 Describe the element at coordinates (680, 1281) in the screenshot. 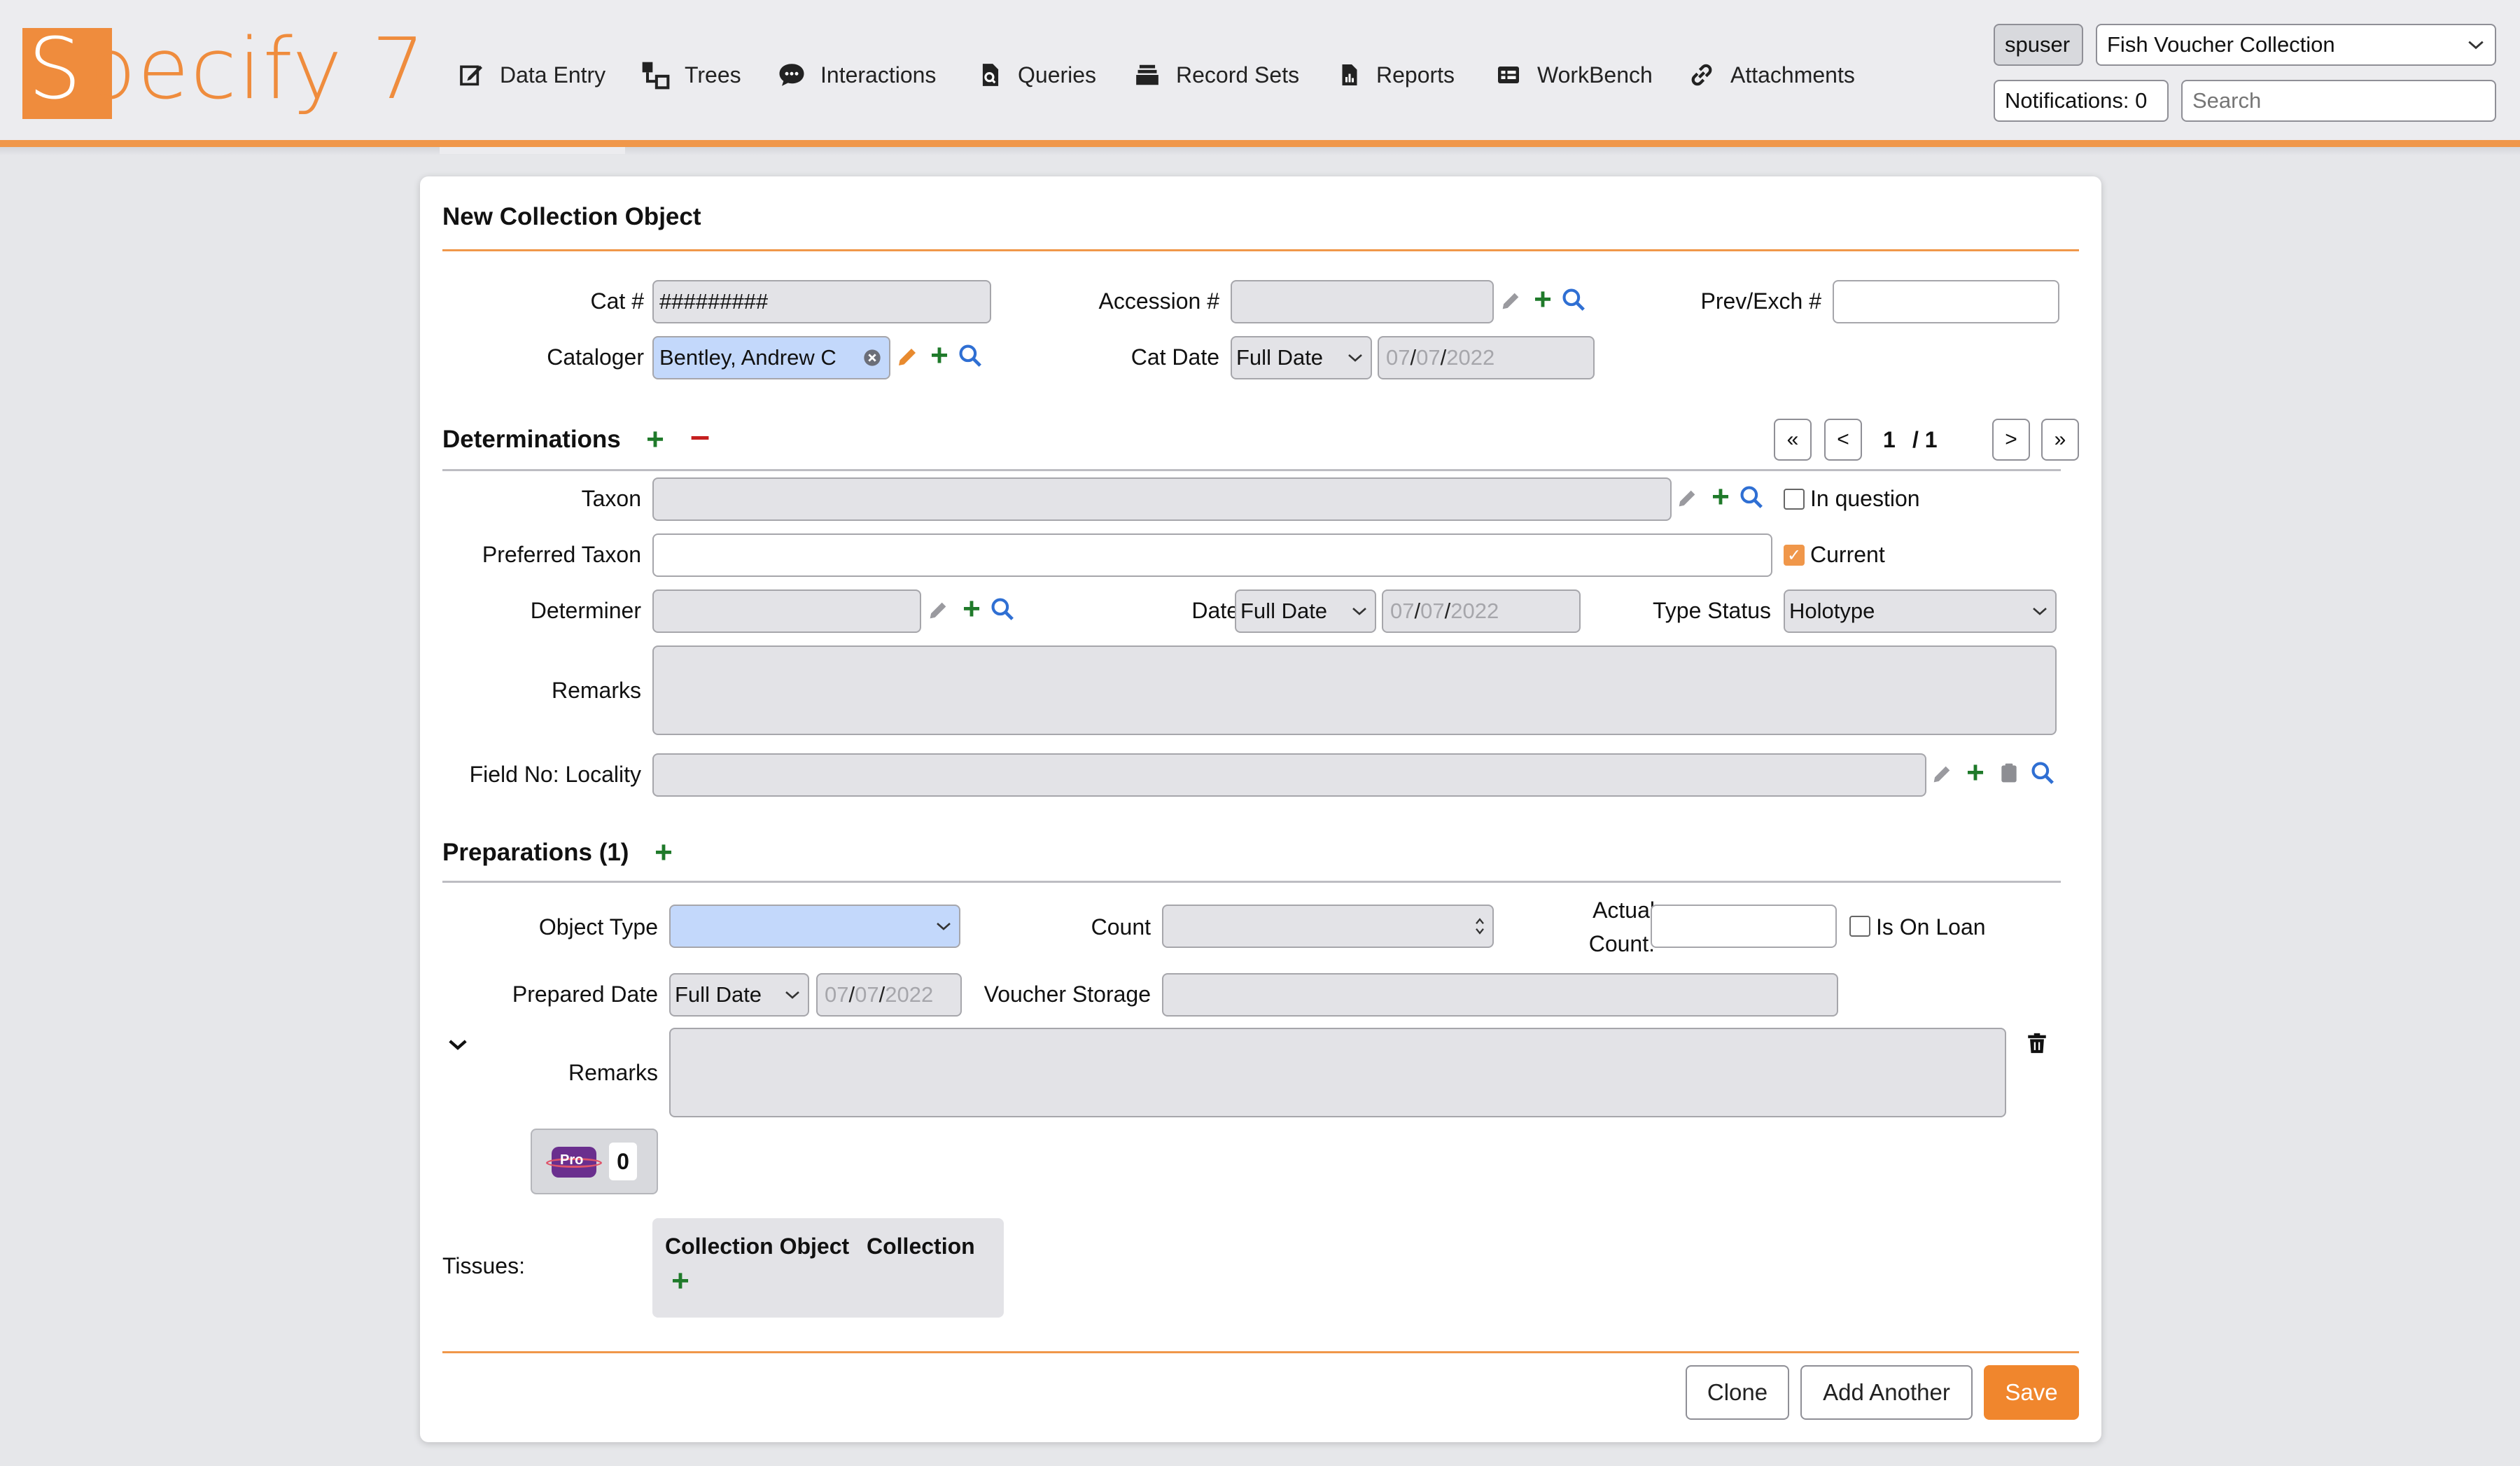

I see `add-tissue-icon: +` at that location.